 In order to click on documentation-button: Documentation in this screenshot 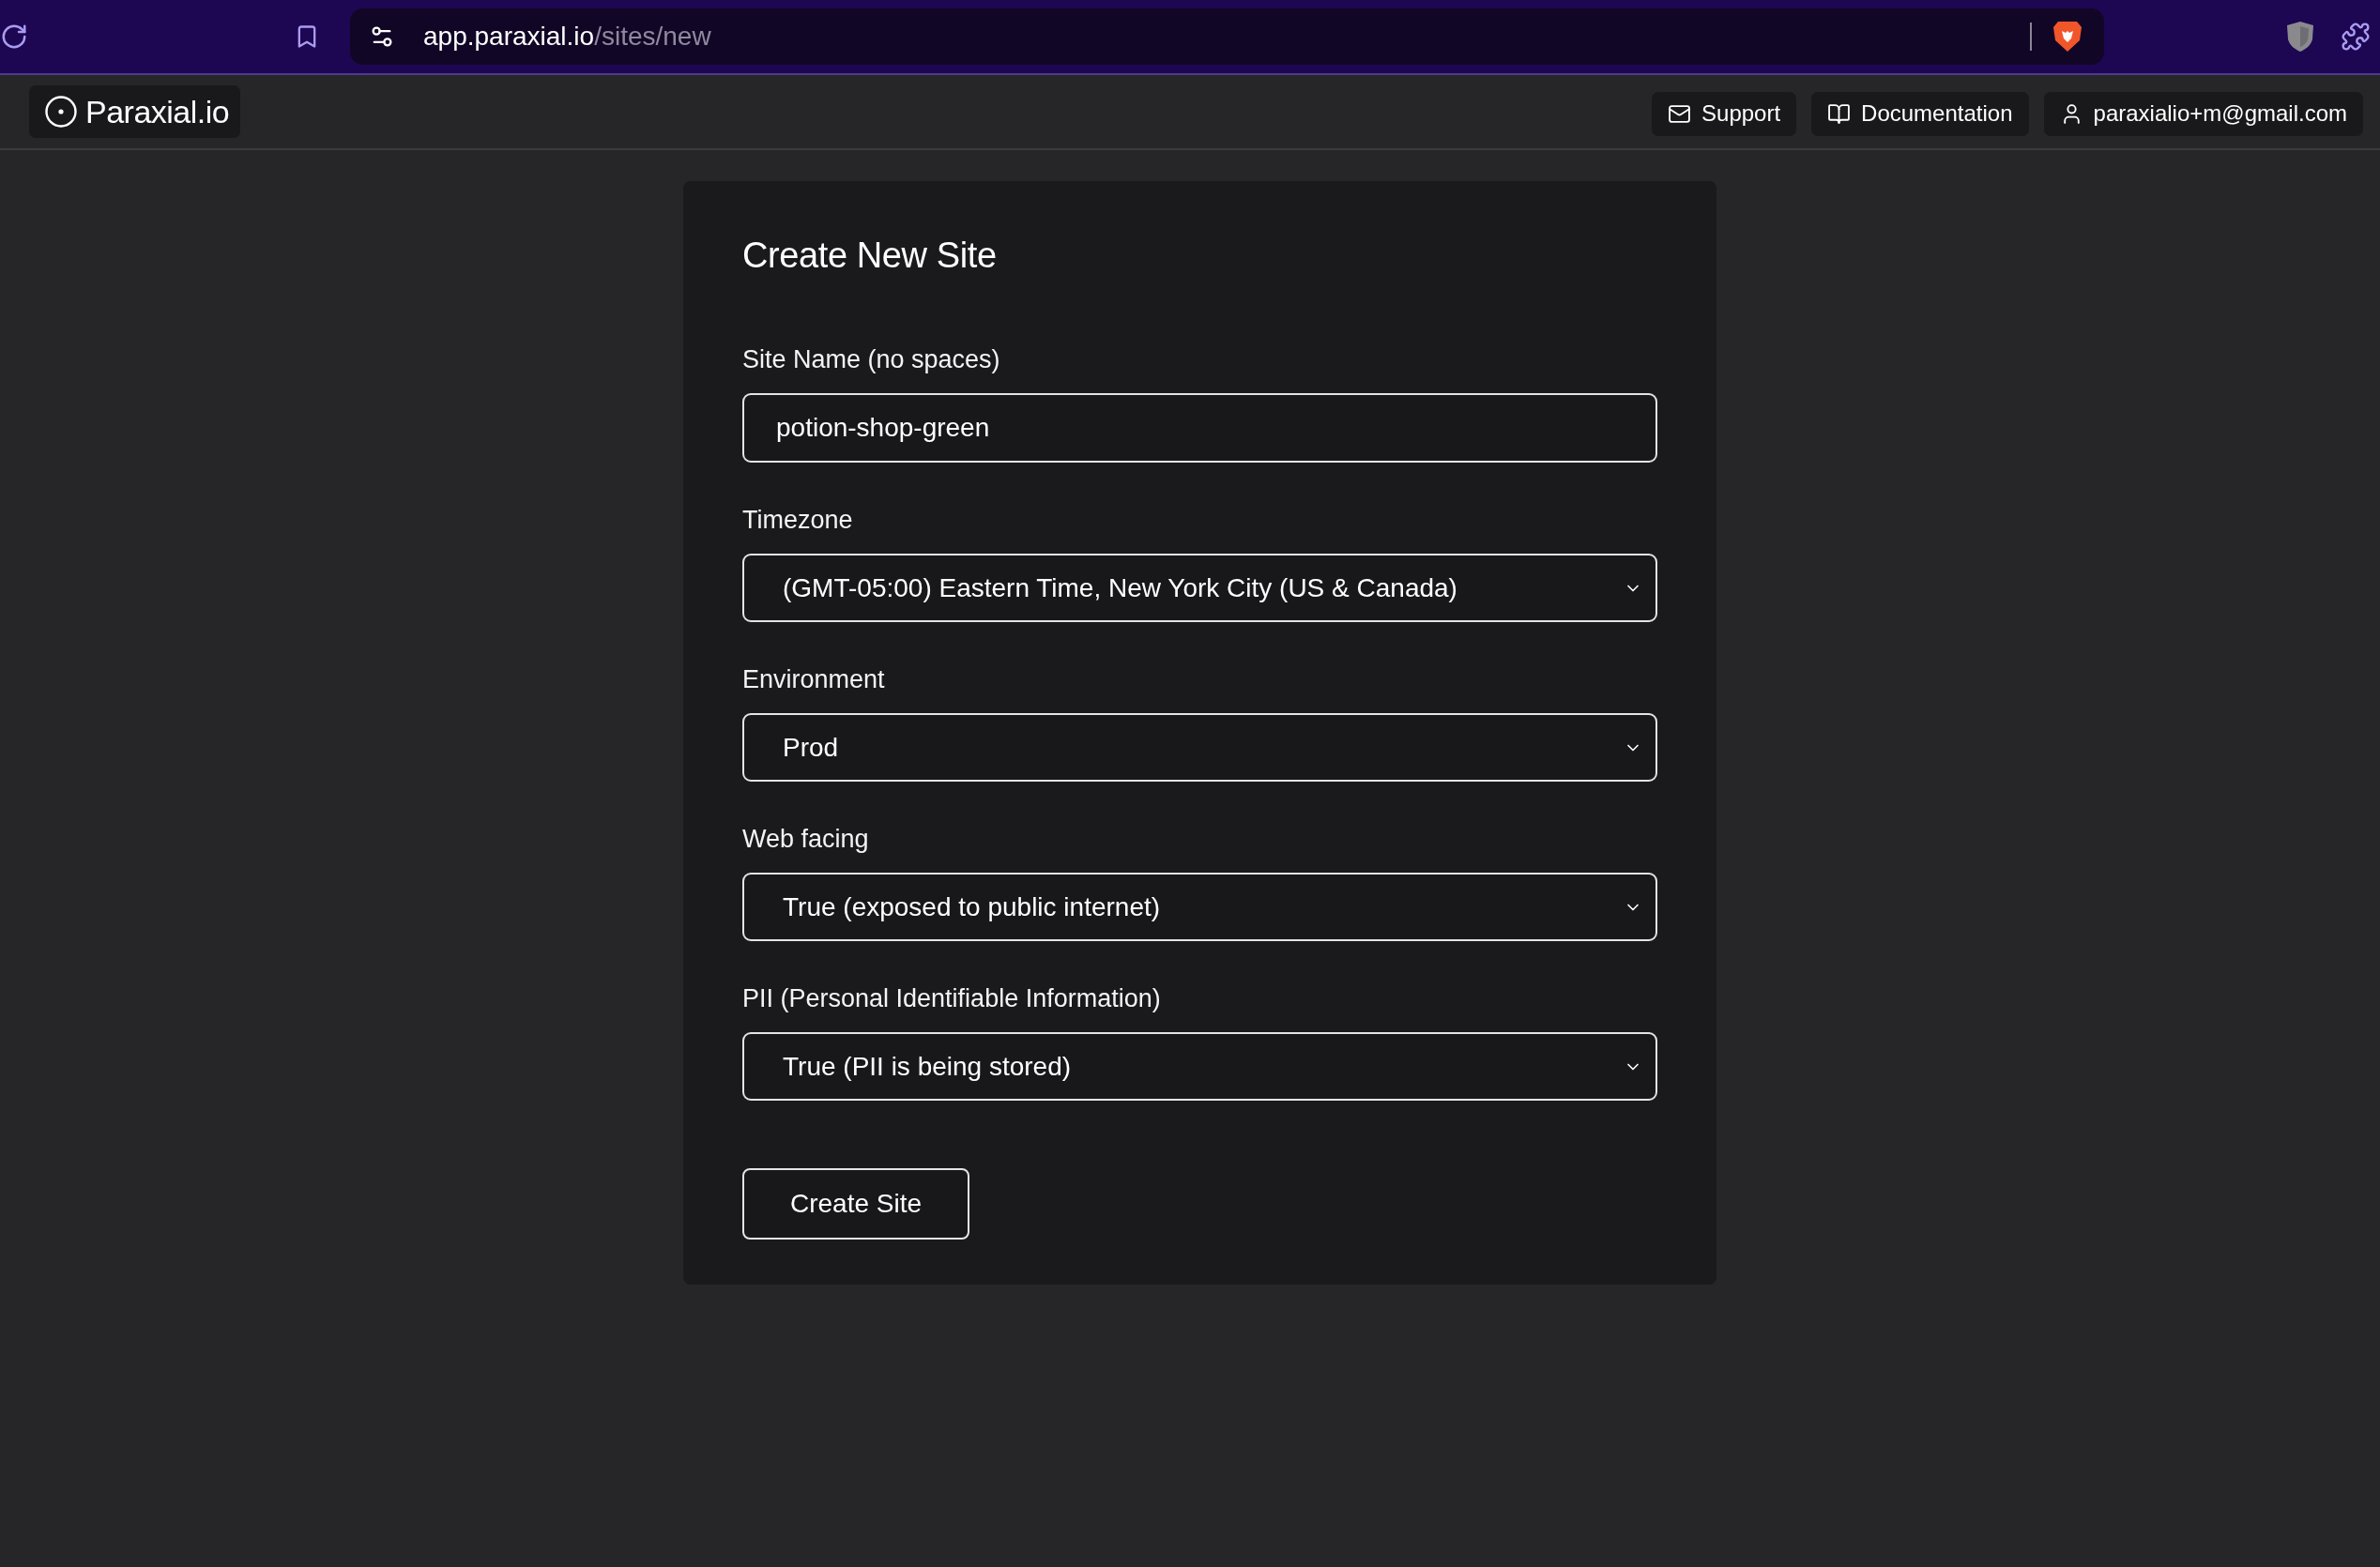, I will do `click(1920, 114)`.